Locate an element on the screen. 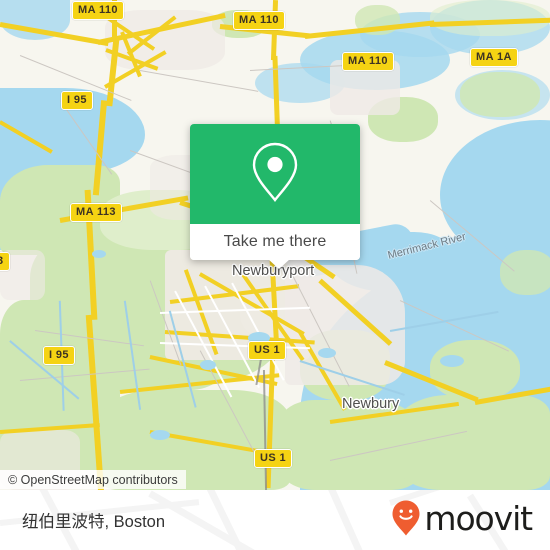 This screenshot has width=550, height=550. take-me-there-card: Take me there is located at coordinates (275, 196).